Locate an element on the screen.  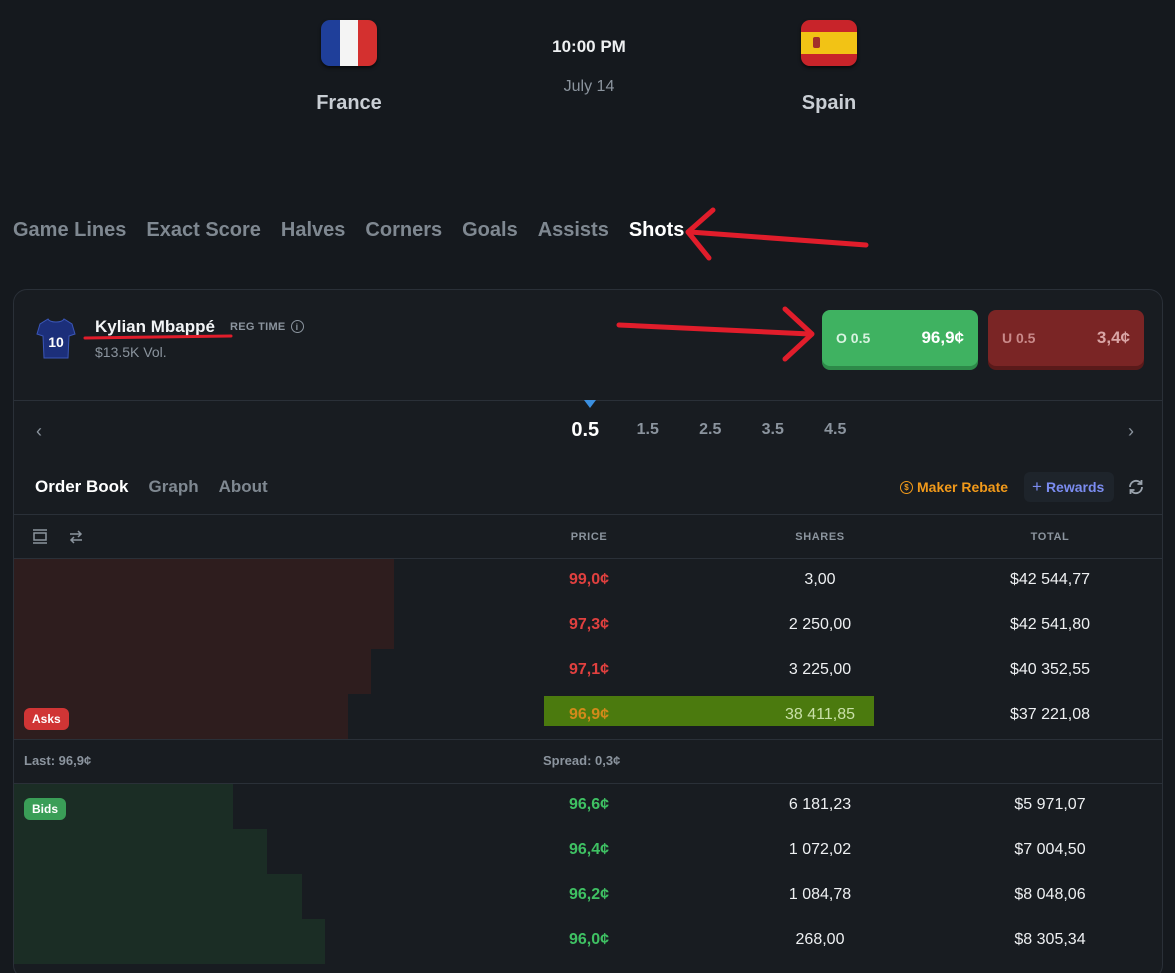
price-column-header: PRICE is located at coordinates (589, 537).